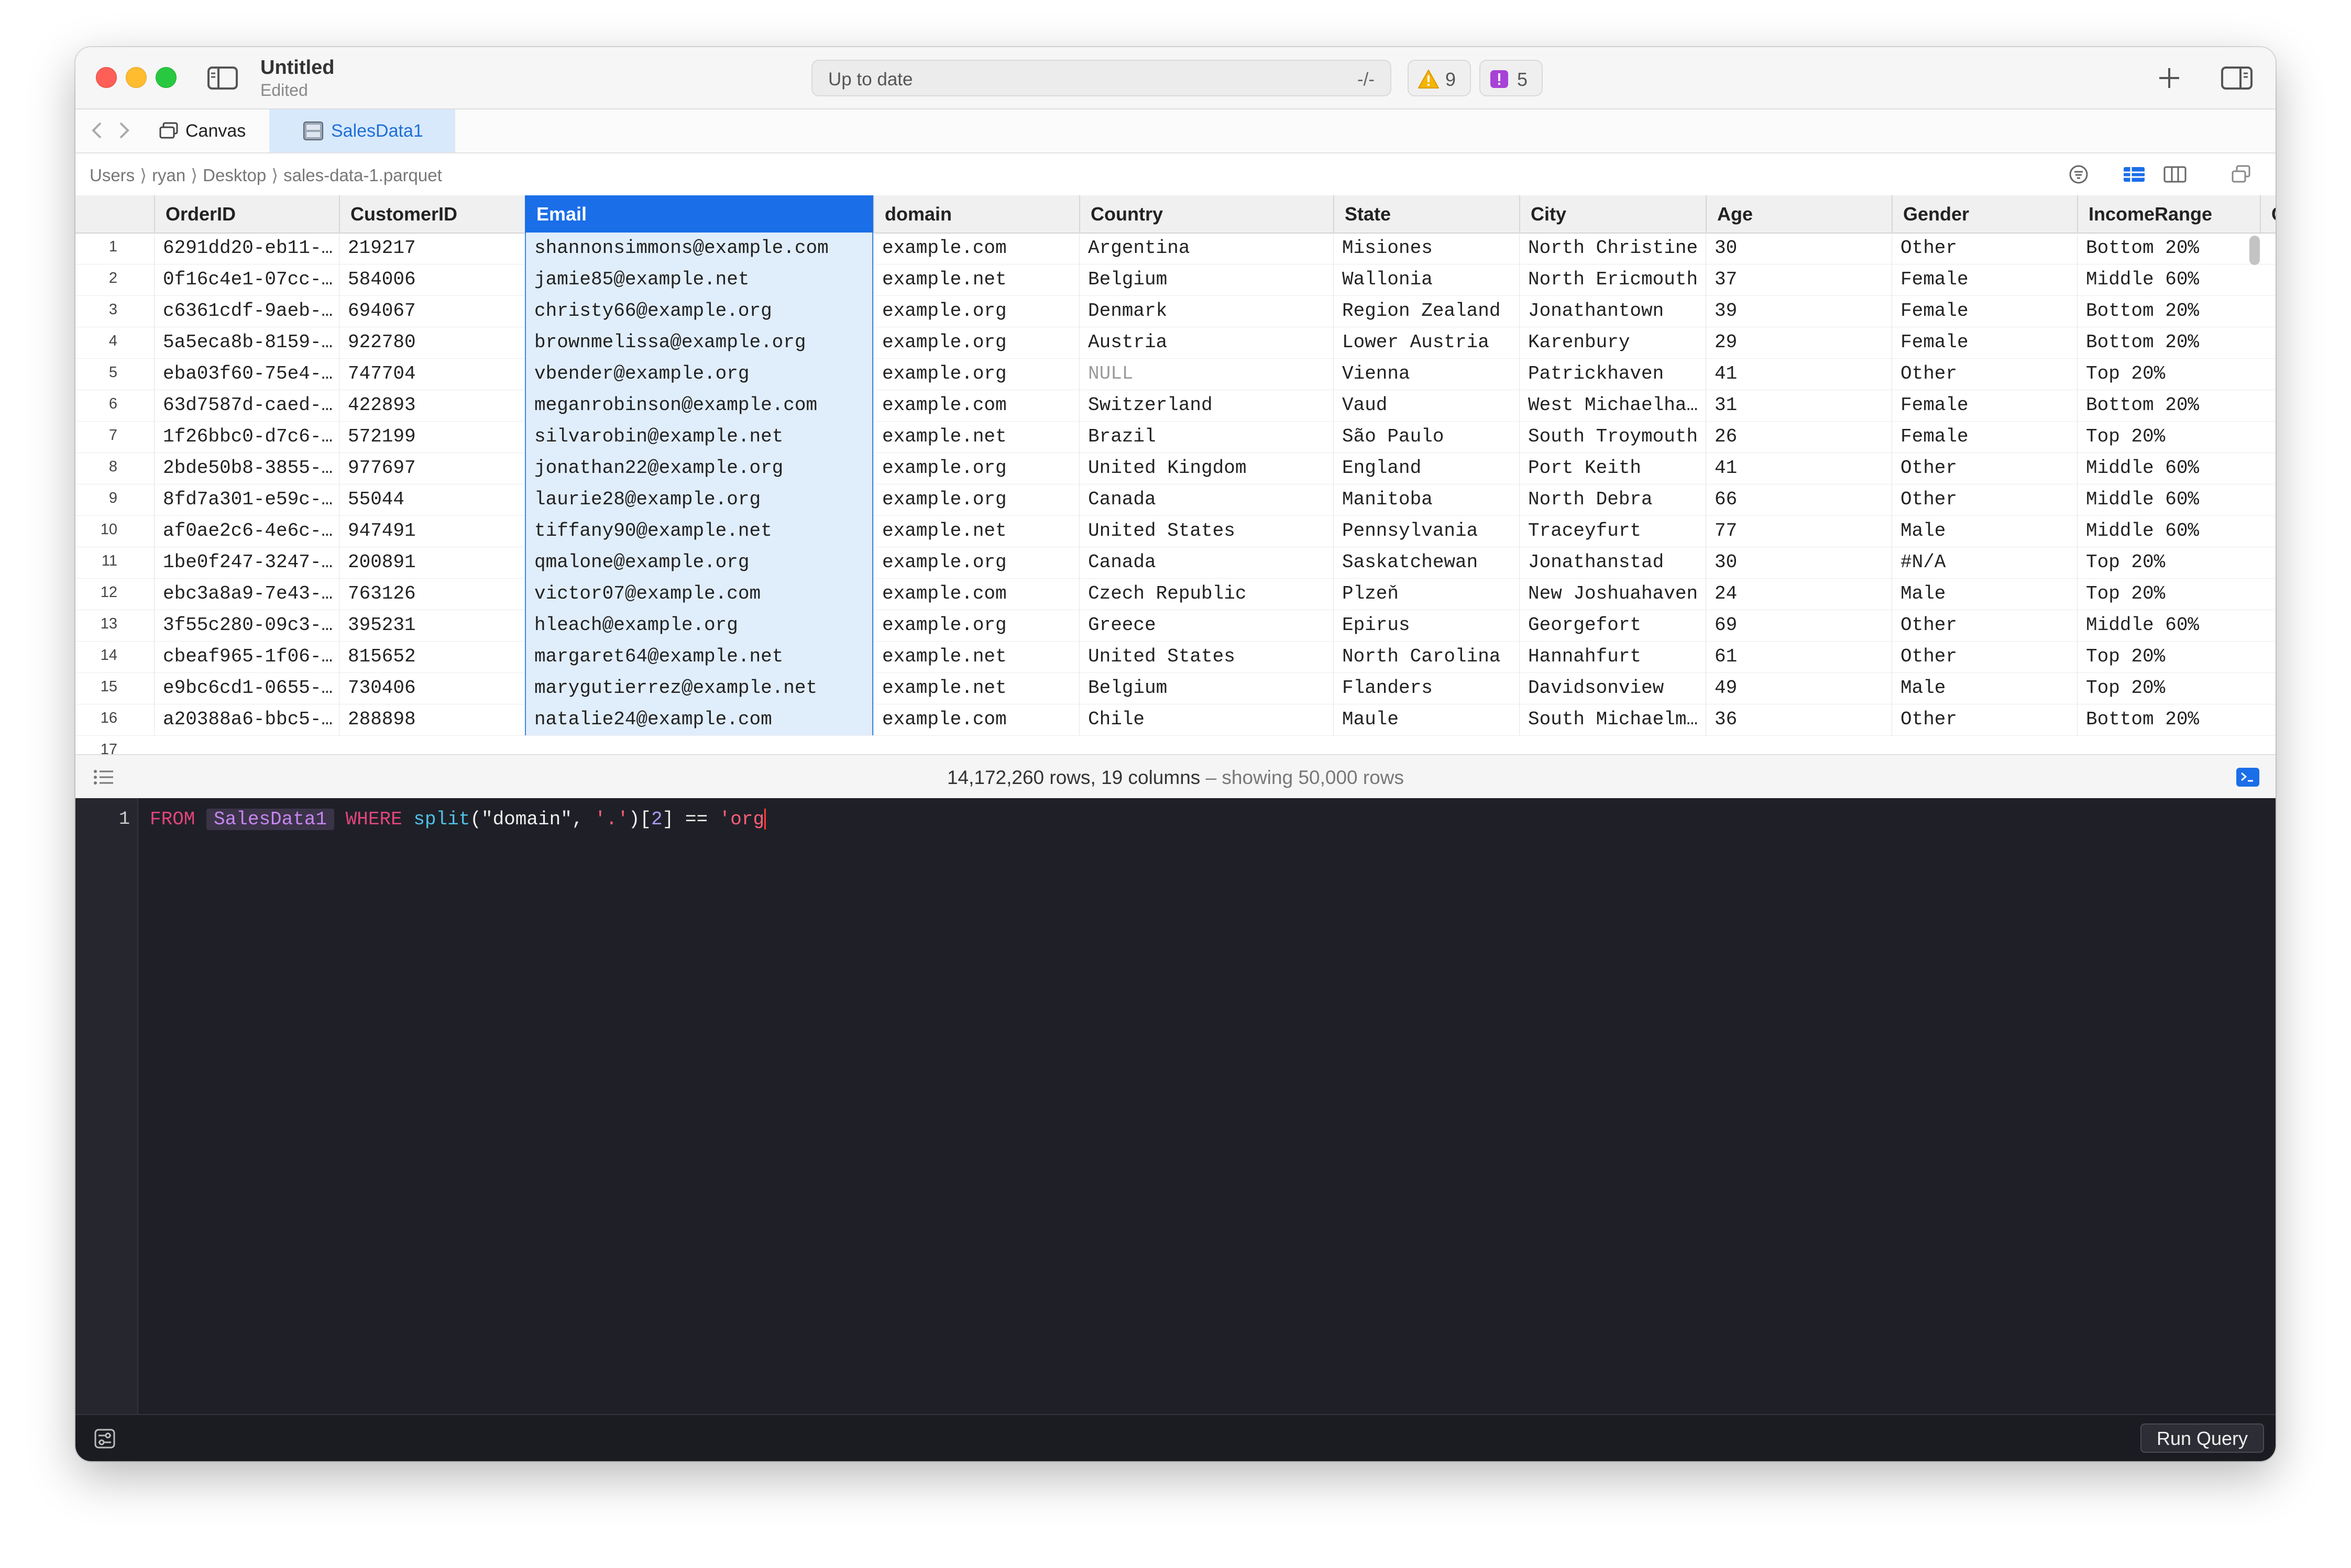  I want to click on cell-gender: Female, so click(1984, 436).